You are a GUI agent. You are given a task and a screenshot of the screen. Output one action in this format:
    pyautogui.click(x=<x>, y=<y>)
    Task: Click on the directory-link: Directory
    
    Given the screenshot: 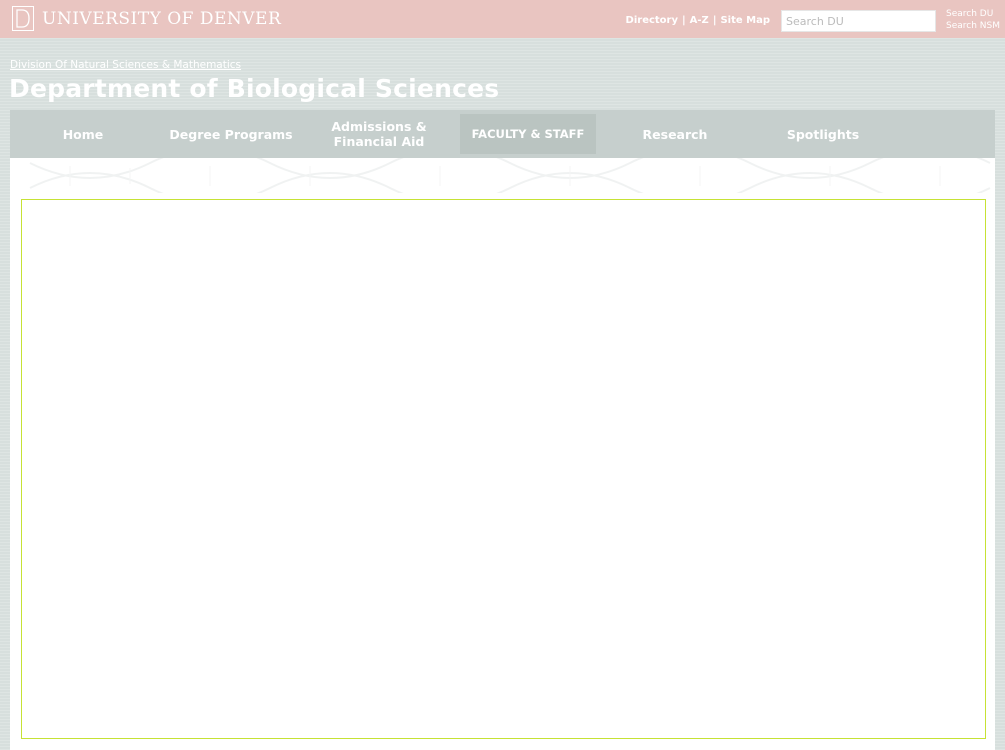 What is the action you would take?
    pyautogui.click(x=652, y=20)
    